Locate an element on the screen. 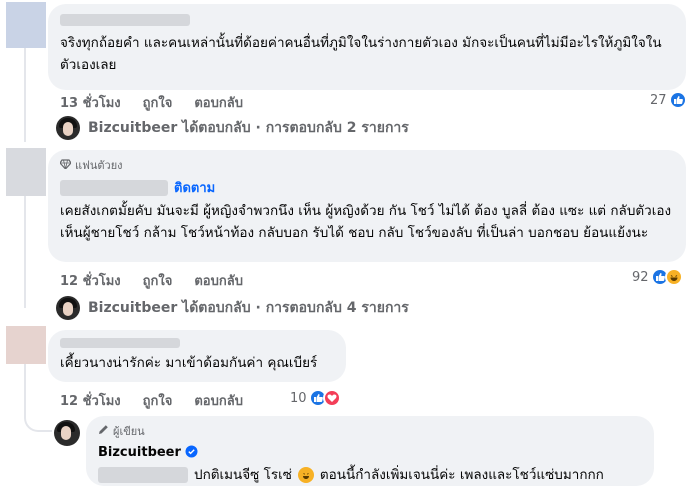 The image size is (700, 490). badge-label: แฟนตัวยง is located at coordinates (99, 165).